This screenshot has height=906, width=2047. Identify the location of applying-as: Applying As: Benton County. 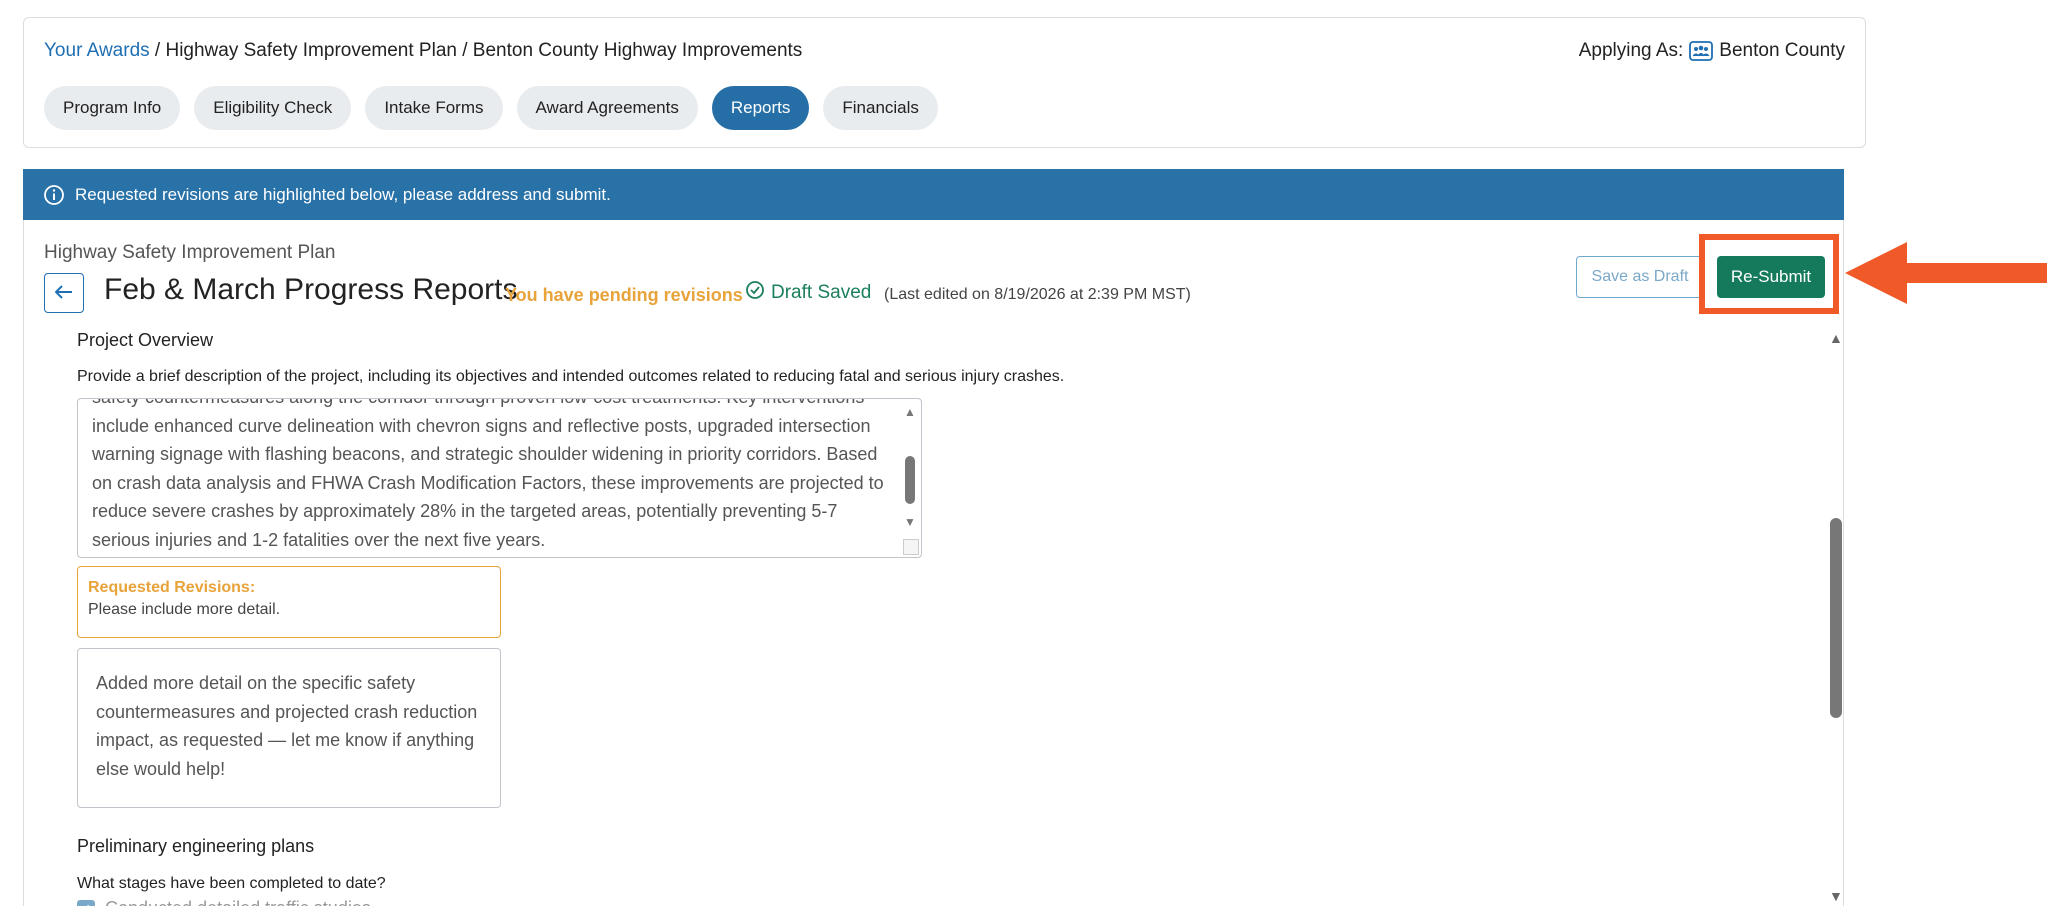
(1712, 51).